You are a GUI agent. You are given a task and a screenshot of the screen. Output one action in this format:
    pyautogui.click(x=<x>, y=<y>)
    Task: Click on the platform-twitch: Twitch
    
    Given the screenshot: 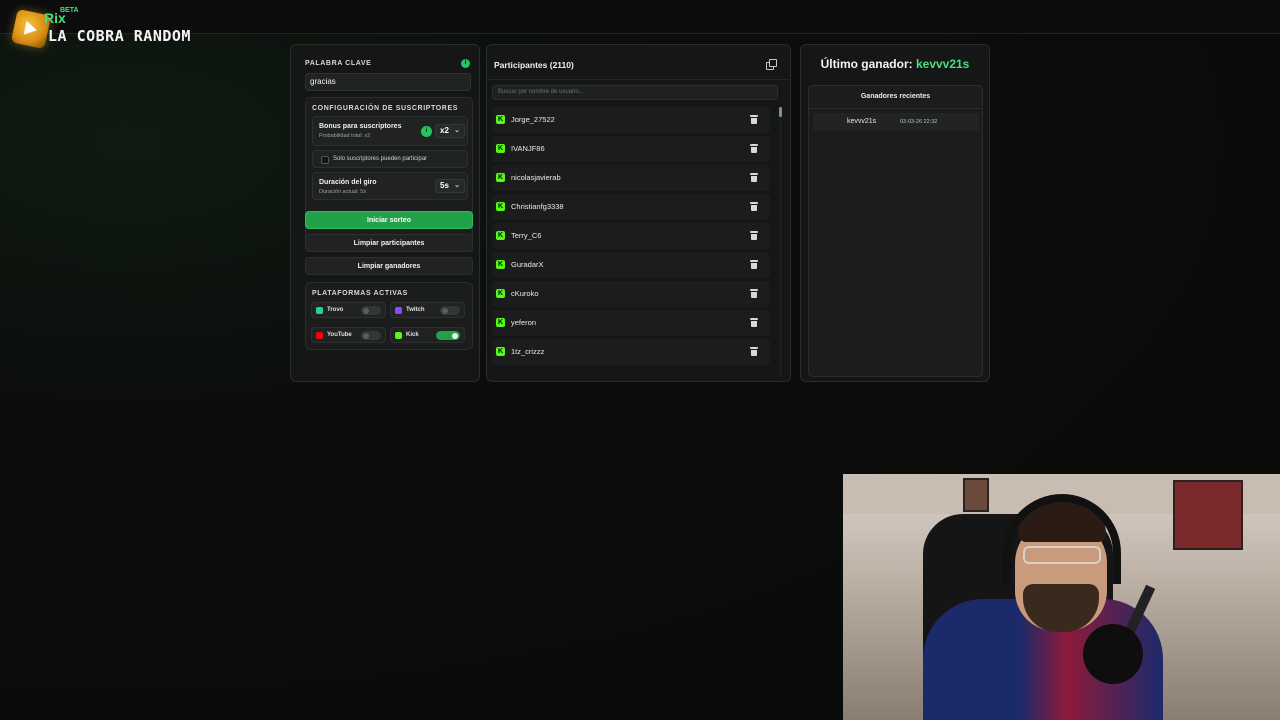 What is the action you would take?
    pyautogui.click(x=427, y=310)
    